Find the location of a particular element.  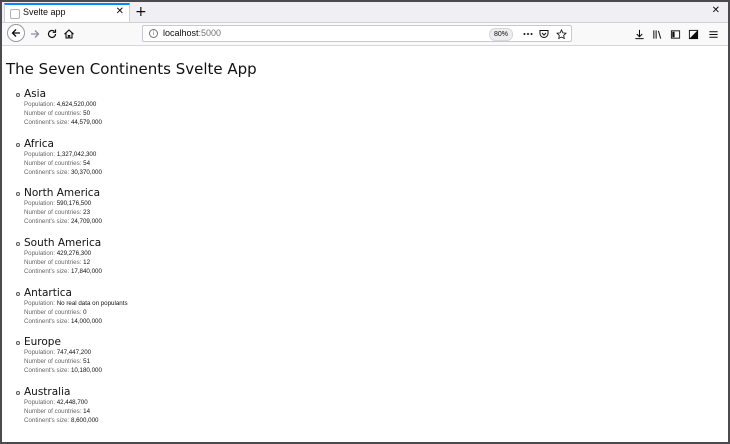

library-button is located at coordinates (657, 34).